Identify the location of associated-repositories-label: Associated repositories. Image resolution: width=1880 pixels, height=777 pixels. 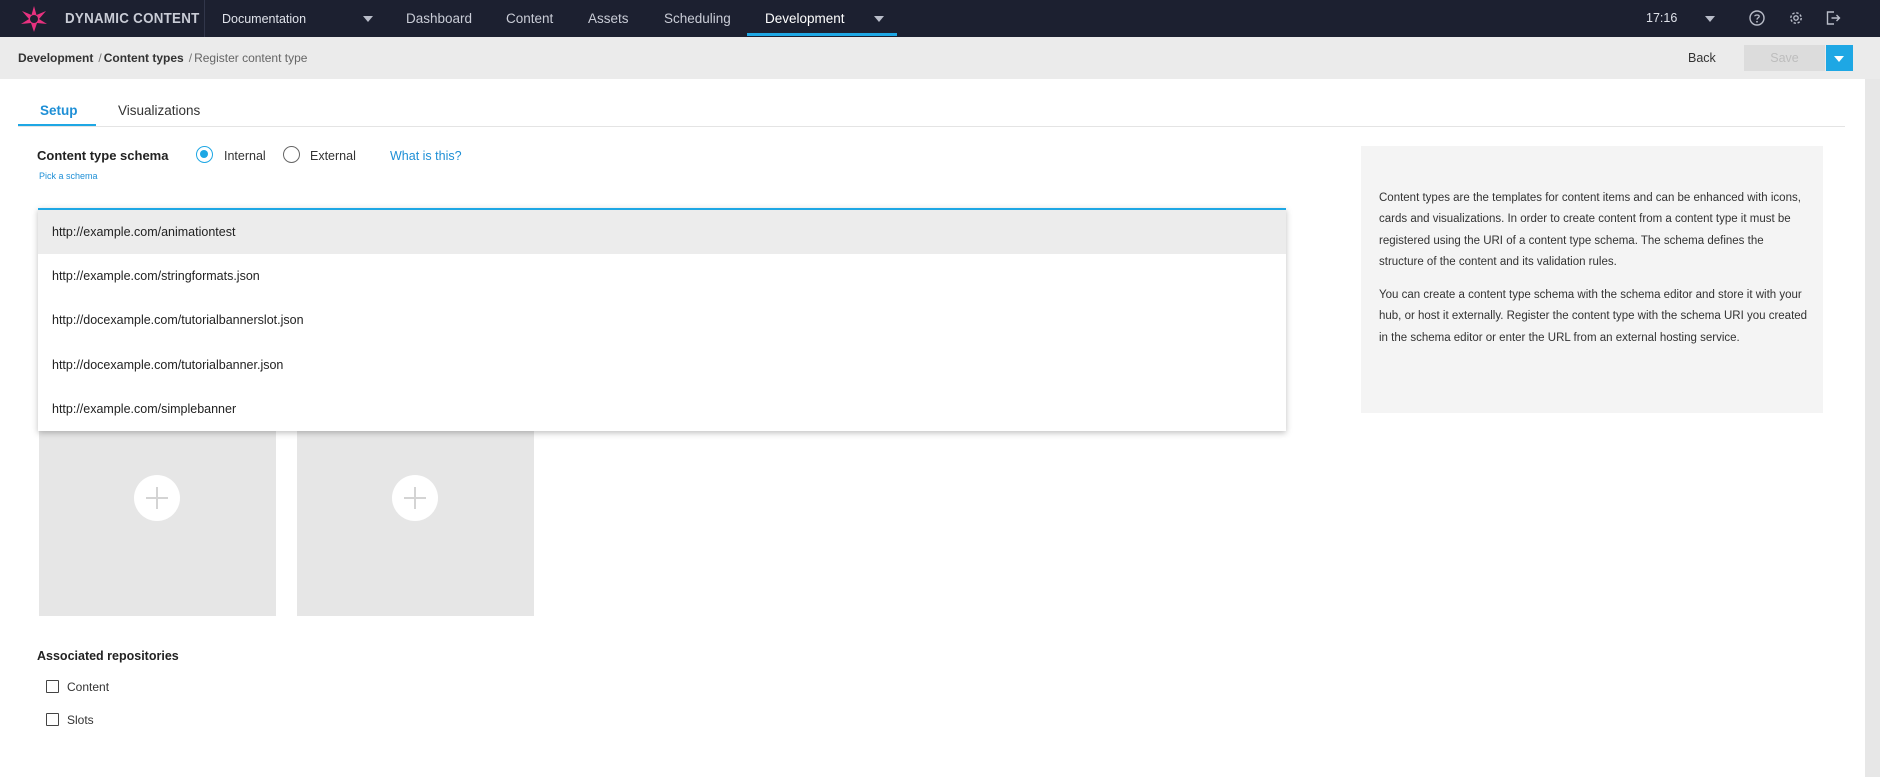
(108, 656).